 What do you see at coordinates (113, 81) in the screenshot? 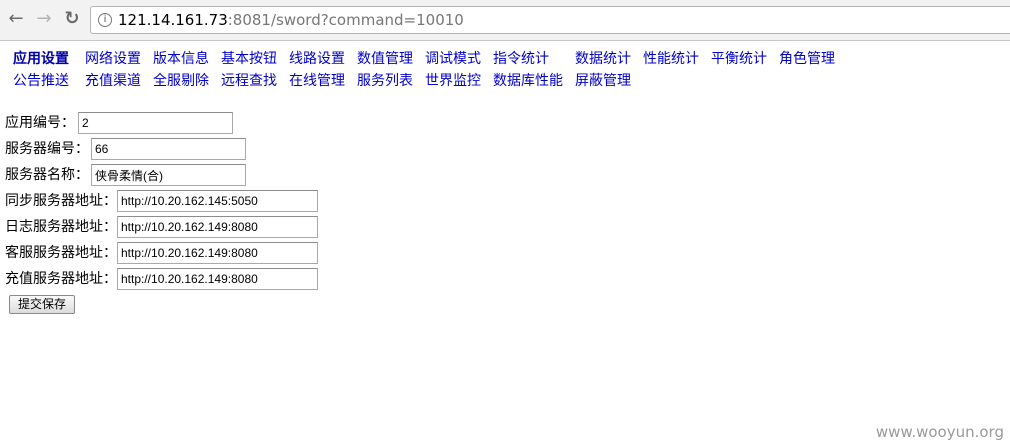
I see `menu-link-recharge-channel: 充值渠道` at bounding box center [113, 81].